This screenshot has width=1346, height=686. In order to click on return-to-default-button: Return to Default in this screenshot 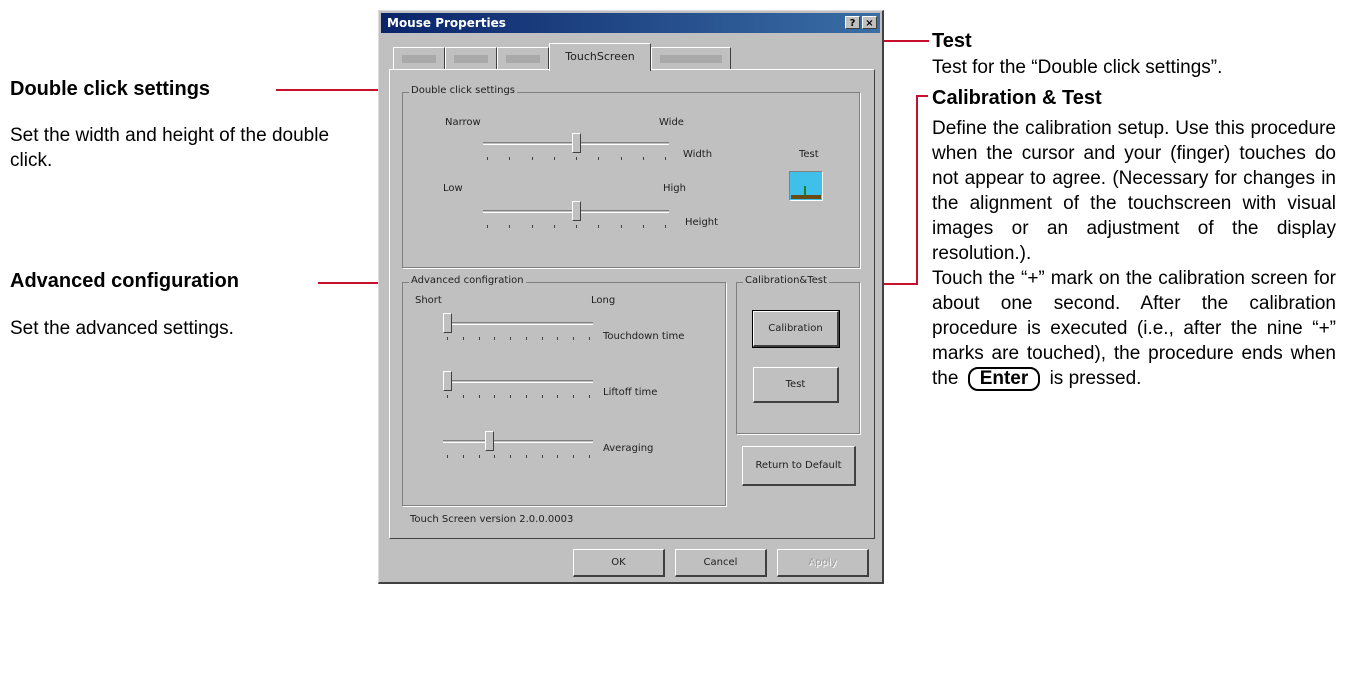, I will do `click(799, 466)`.